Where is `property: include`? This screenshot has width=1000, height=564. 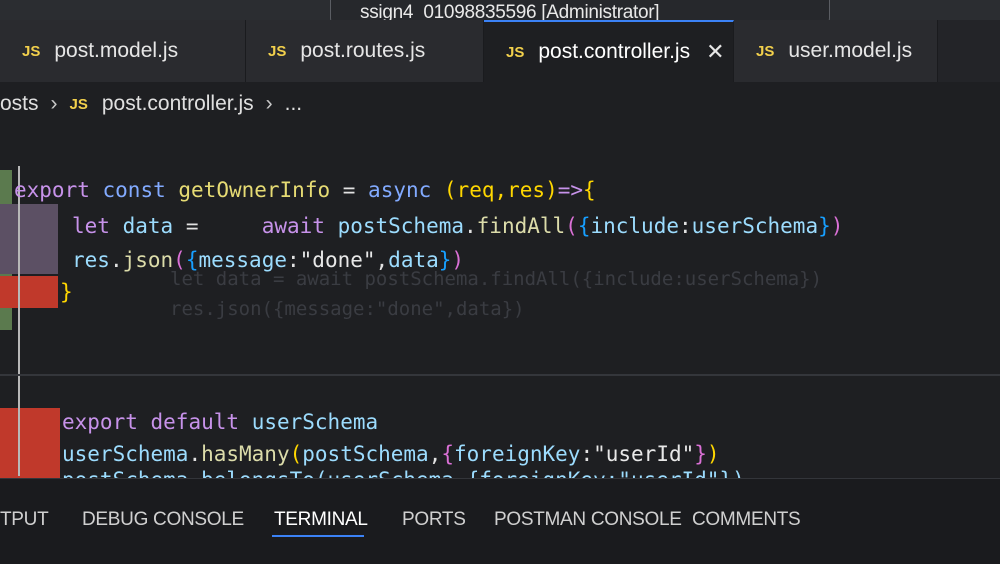
property: include is located at coordinates (634, 226).